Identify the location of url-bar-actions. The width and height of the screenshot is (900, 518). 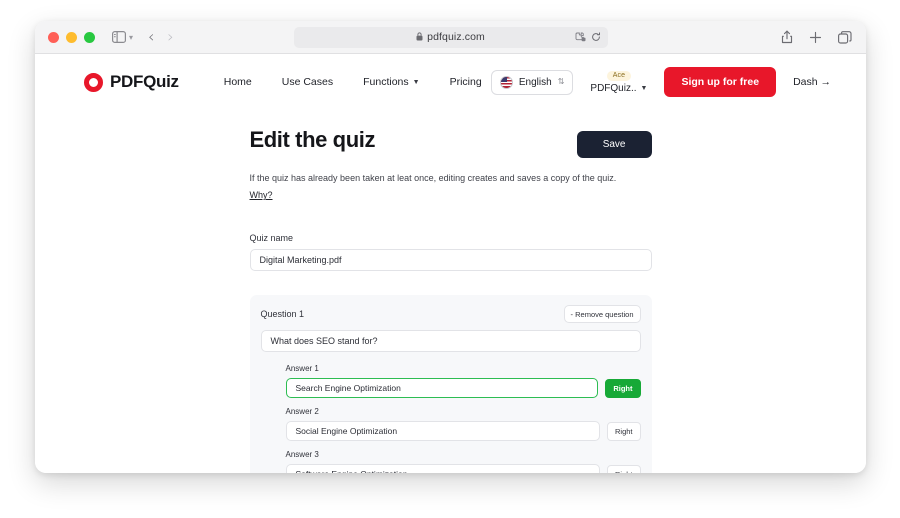
(588, 37).